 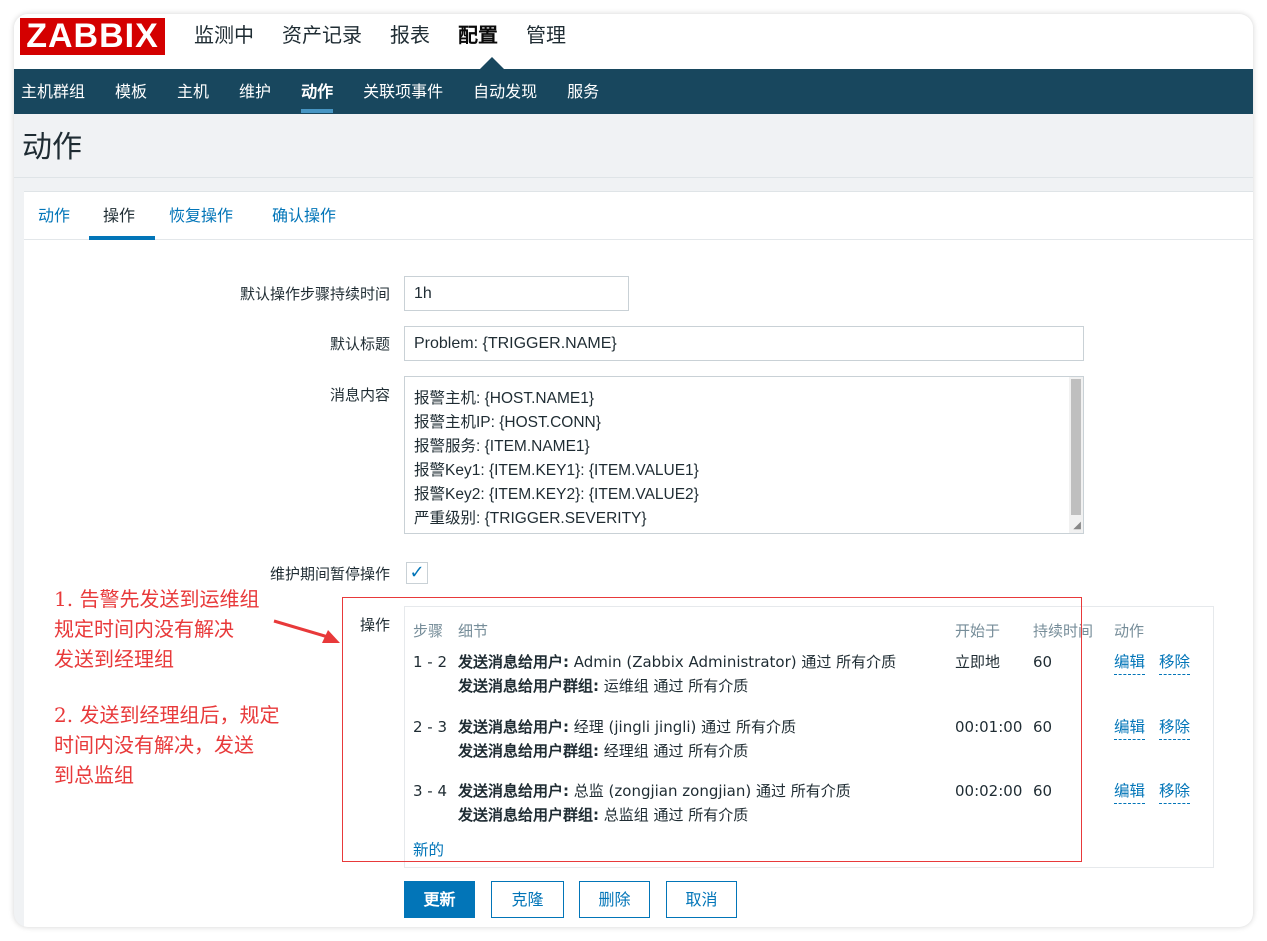 What do you see at coordinates (224, 35) in the screenshot?
I see `main-nav-monitoring: 监测中` at bounding box center [224, 35].